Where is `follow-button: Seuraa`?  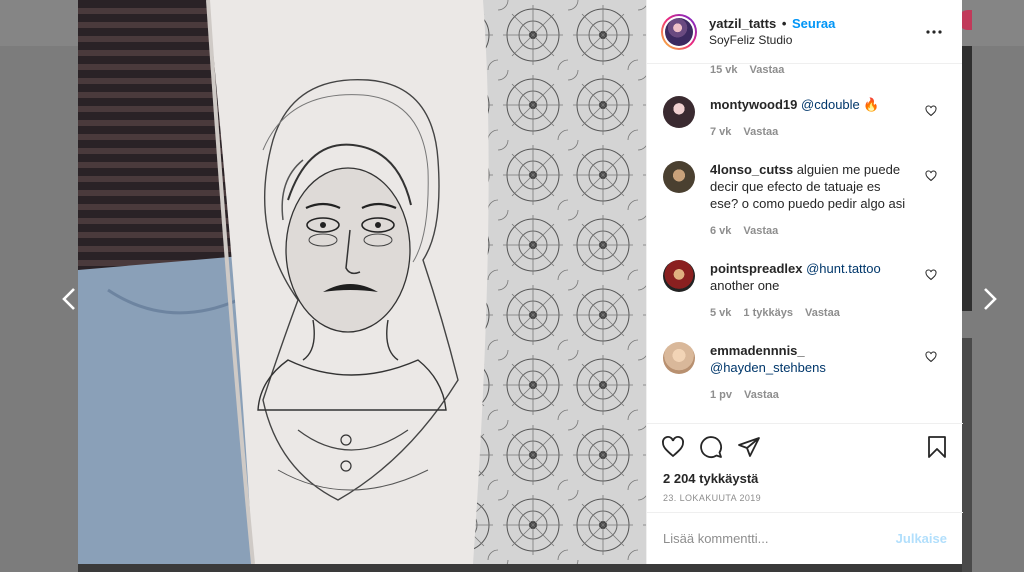
follow-button: Seuraa is located at coordinates (813, 23).